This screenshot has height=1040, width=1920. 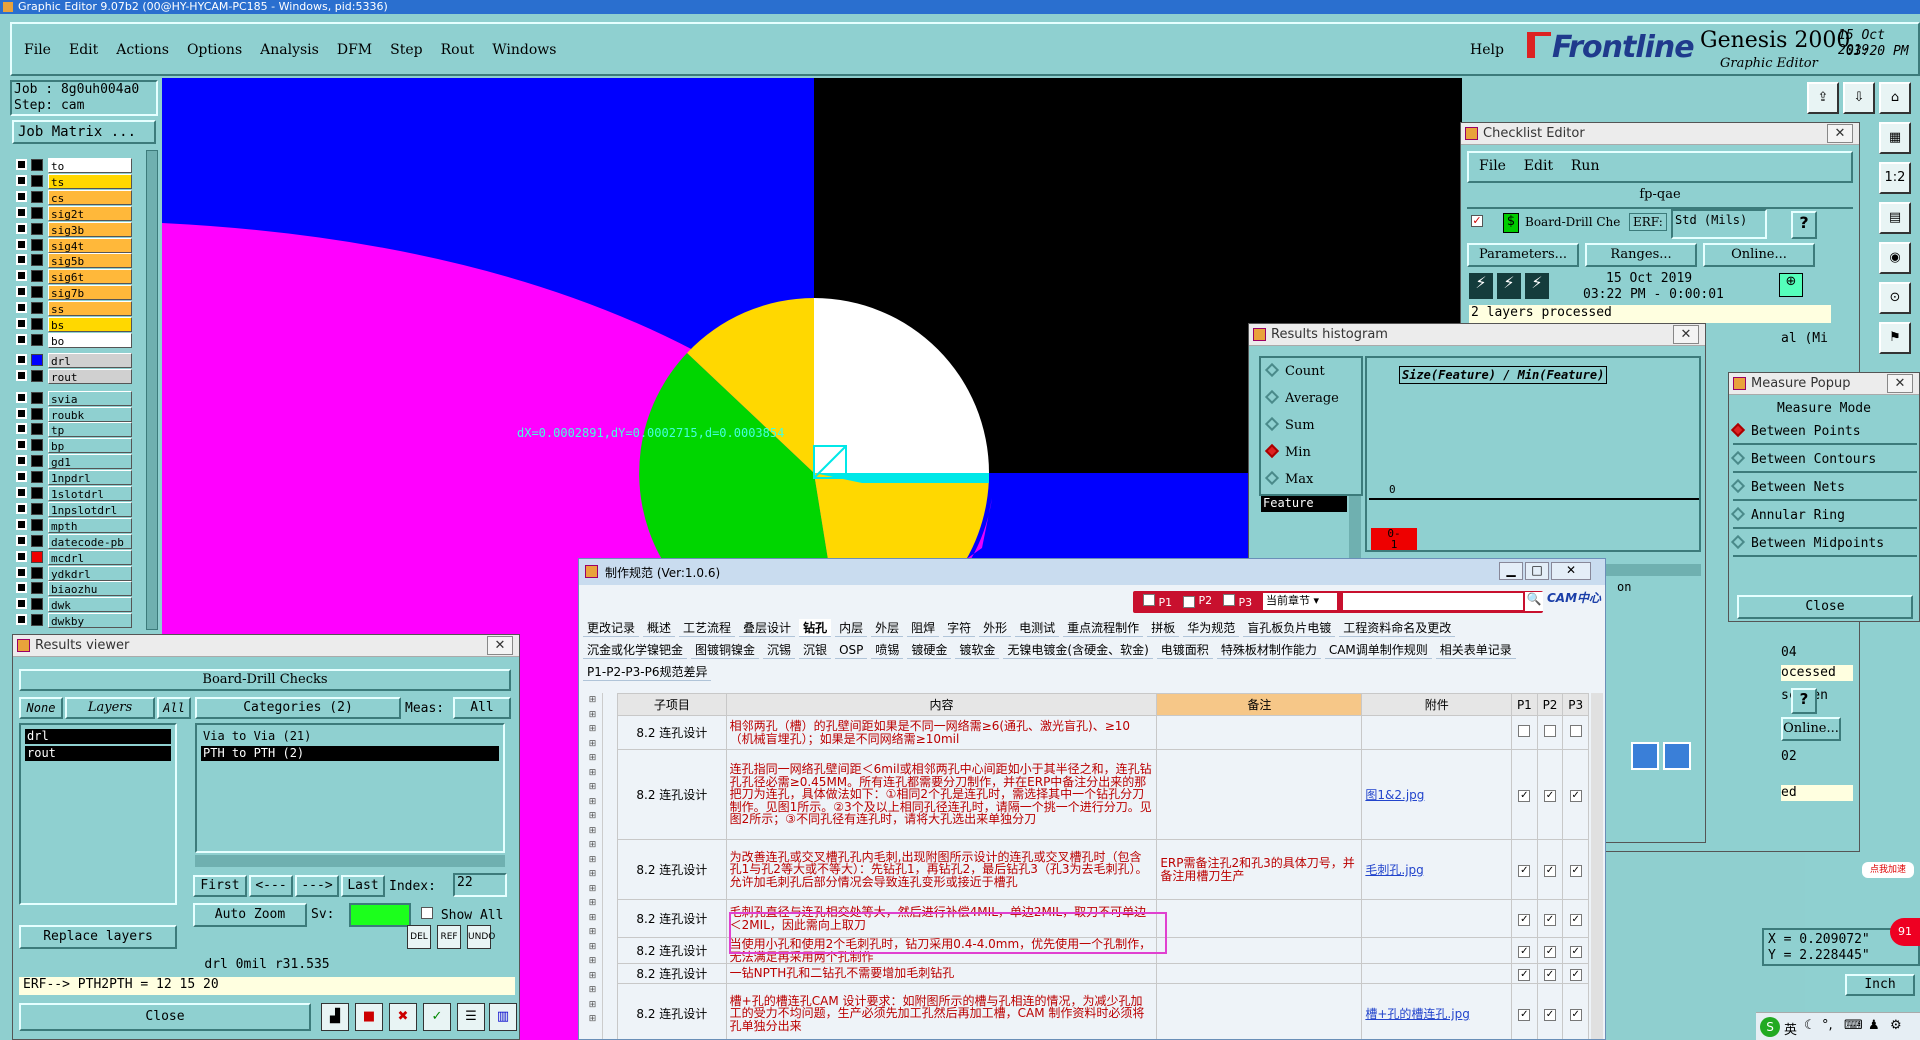 What do you see at coordinates (317, 886) in the screenshot?
I see `next-button: --->` at bounding box center [317, 886].